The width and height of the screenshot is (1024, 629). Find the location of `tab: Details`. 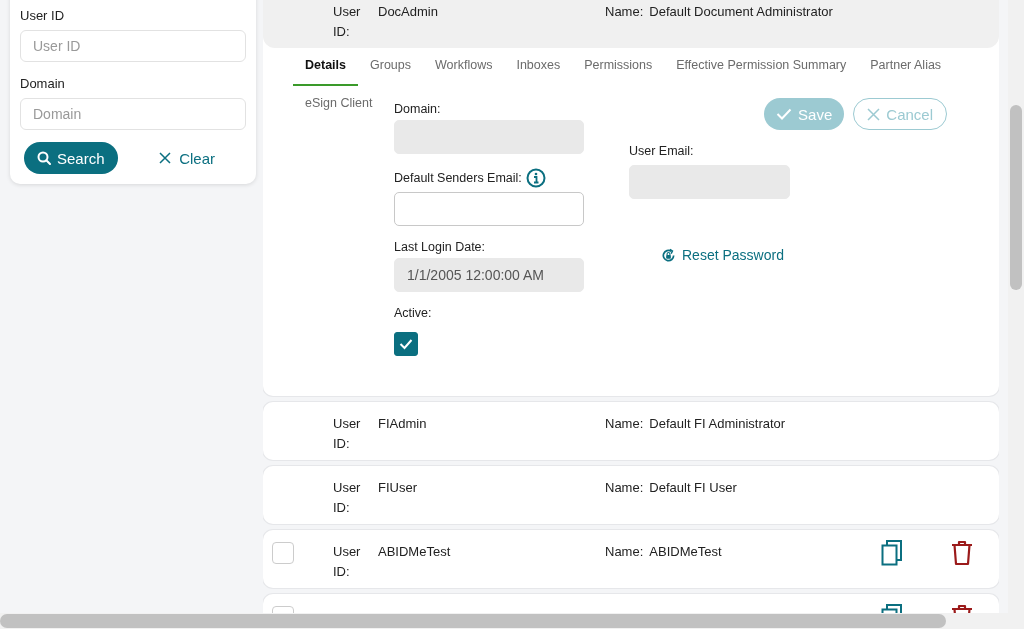

tab: Details is located at coordinates (325, 71).